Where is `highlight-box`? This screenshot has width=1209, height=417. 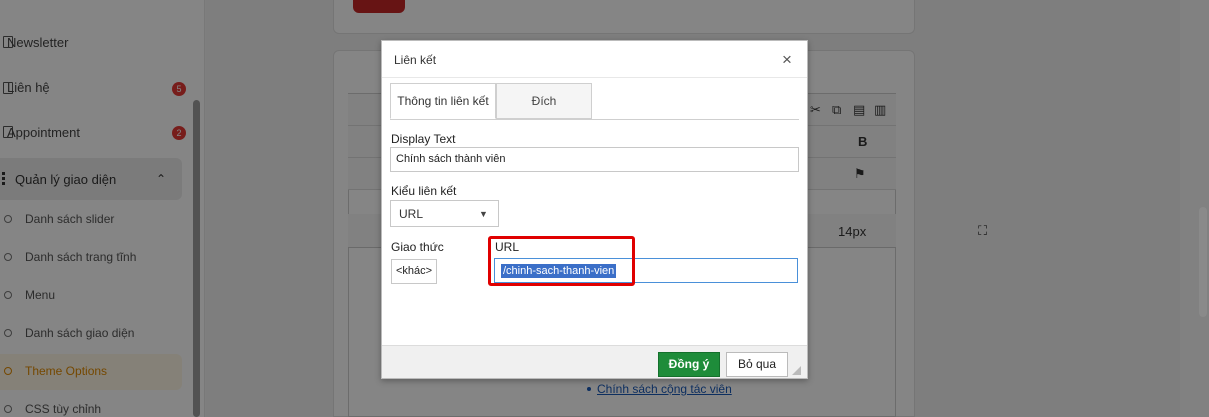
highlight-box is located at coordinates (561, 261).